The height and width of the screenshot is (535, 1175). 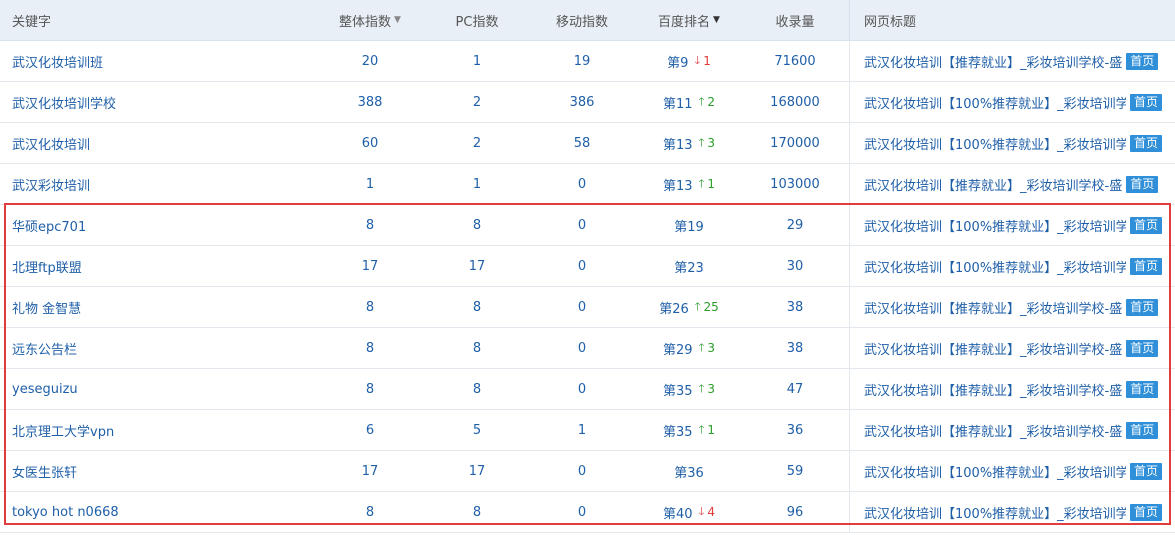 What do you see at coordinates (477, 389) in the screenshot?
I see `pc-index-value: 8` at bounding box center [477, 389].